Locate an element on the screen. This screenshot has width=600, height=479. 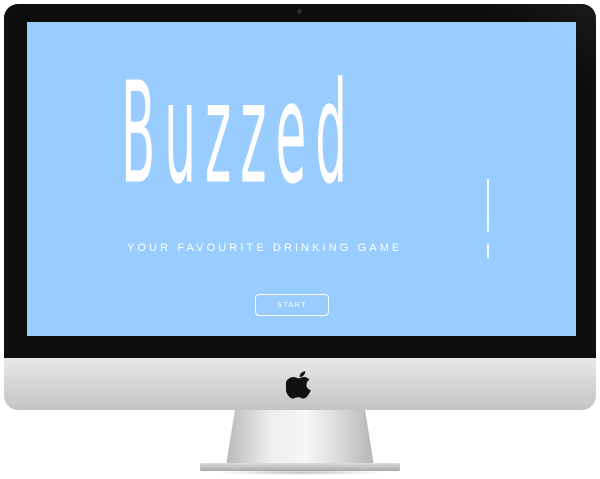
title-exclamation: ! is located at coordinates (488, 222).